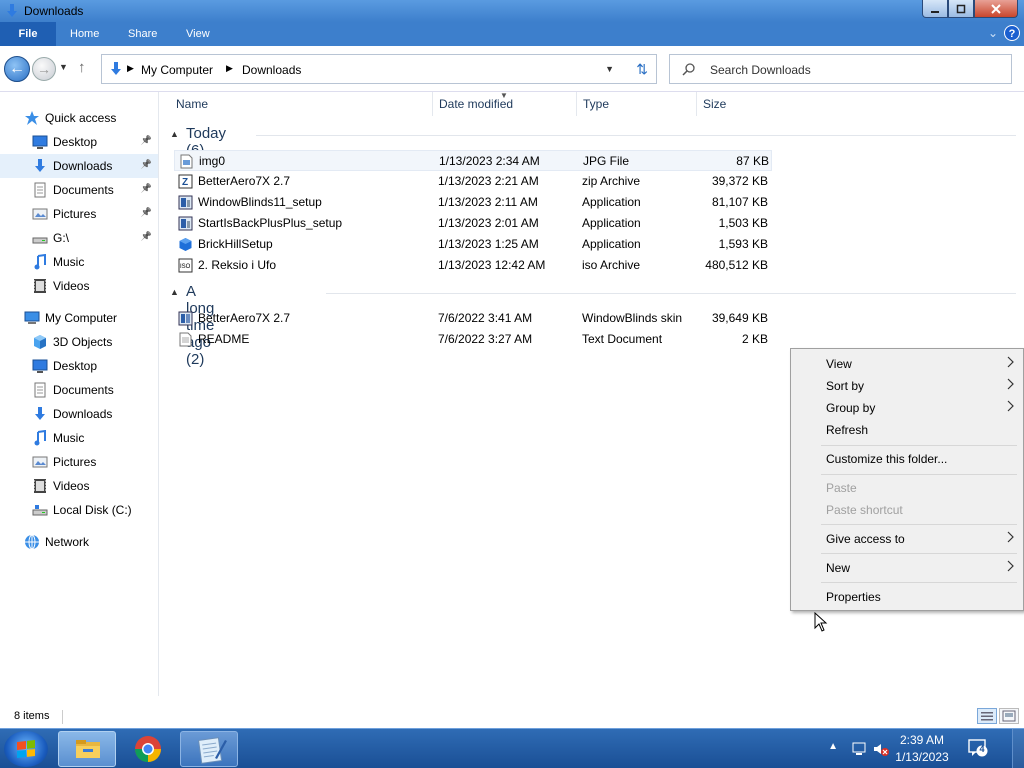  What do you see at coordinates (907, 363) in the screenshot?
I see `menu-item-view: View` at bounding box center [907, 363].